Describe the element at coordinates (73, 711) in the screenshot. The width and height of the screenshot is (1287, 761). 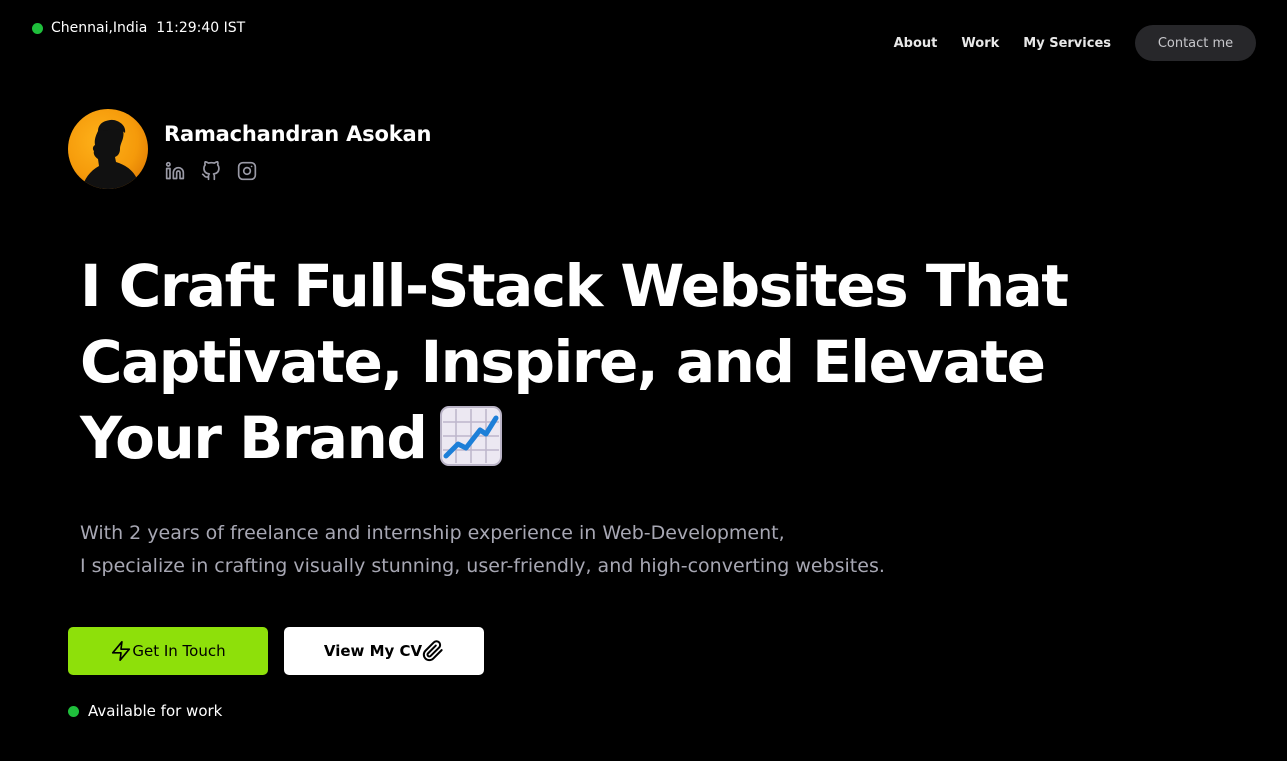
I see `availability-dot` at that location.